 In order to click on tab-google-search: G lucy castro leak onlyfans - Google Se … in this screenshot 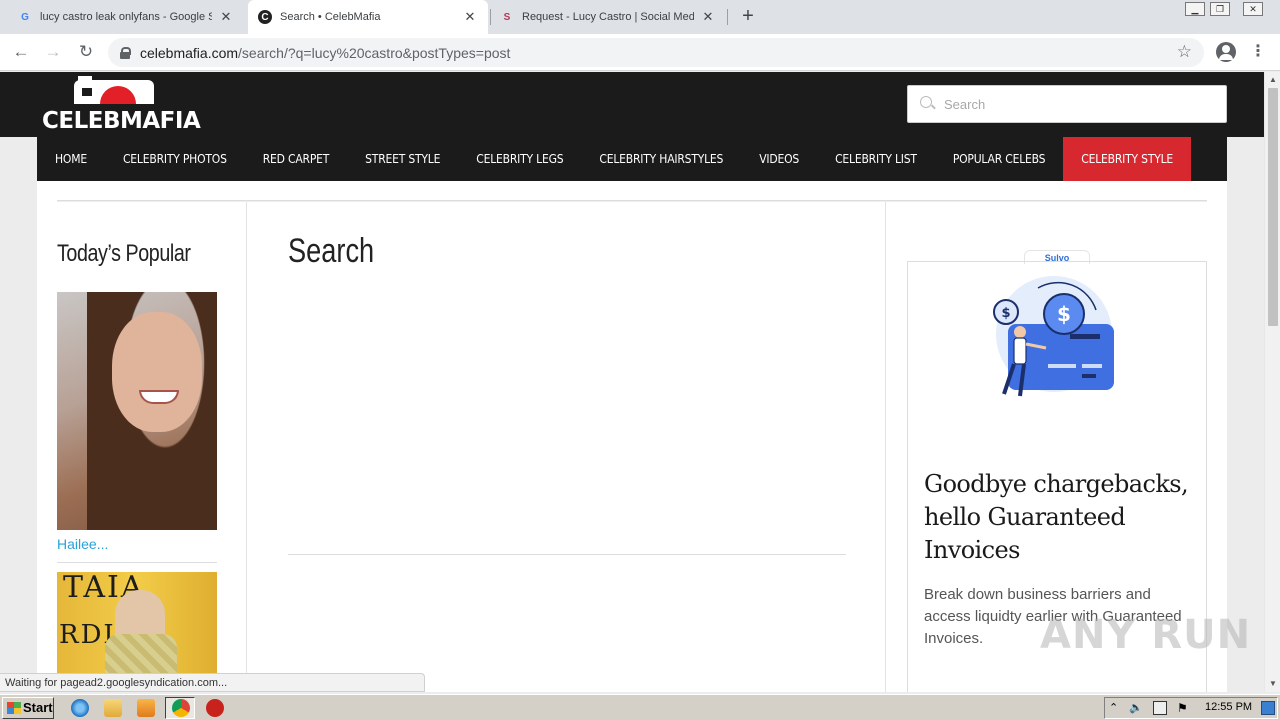, I will do `click(126, 17)`.